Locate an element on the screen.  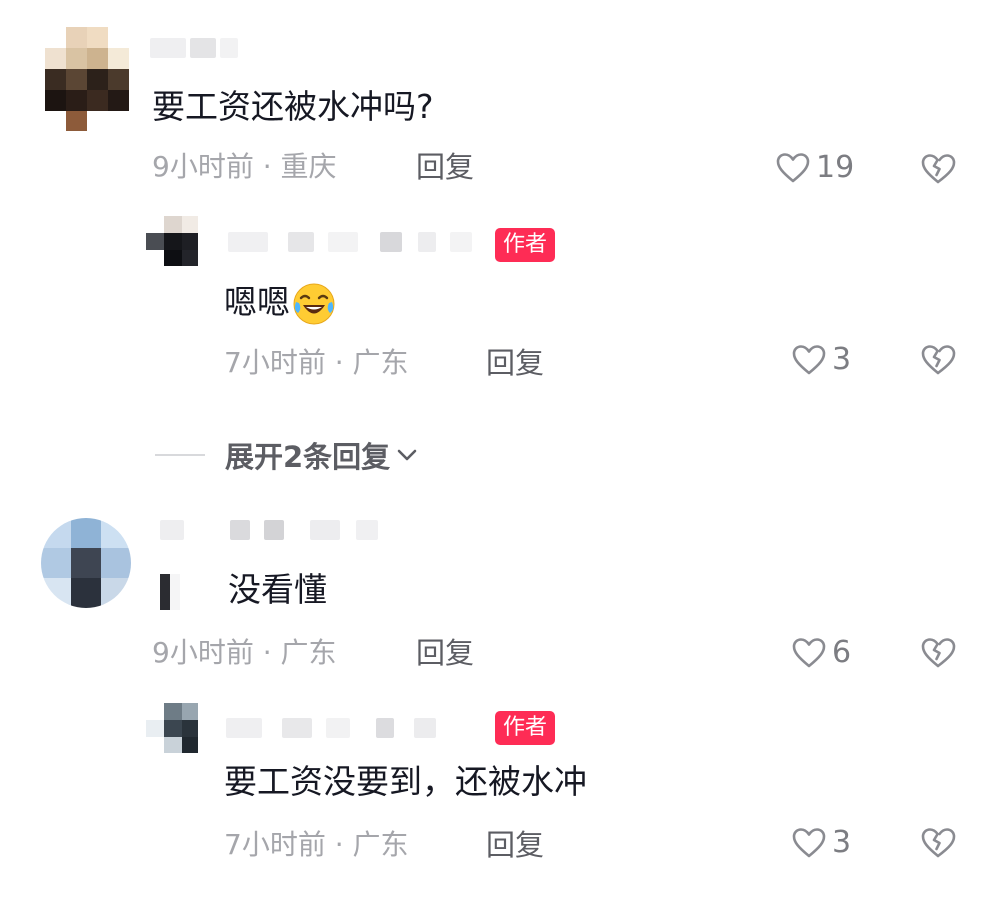
decorative-blur is located at coordinates (165, 591).